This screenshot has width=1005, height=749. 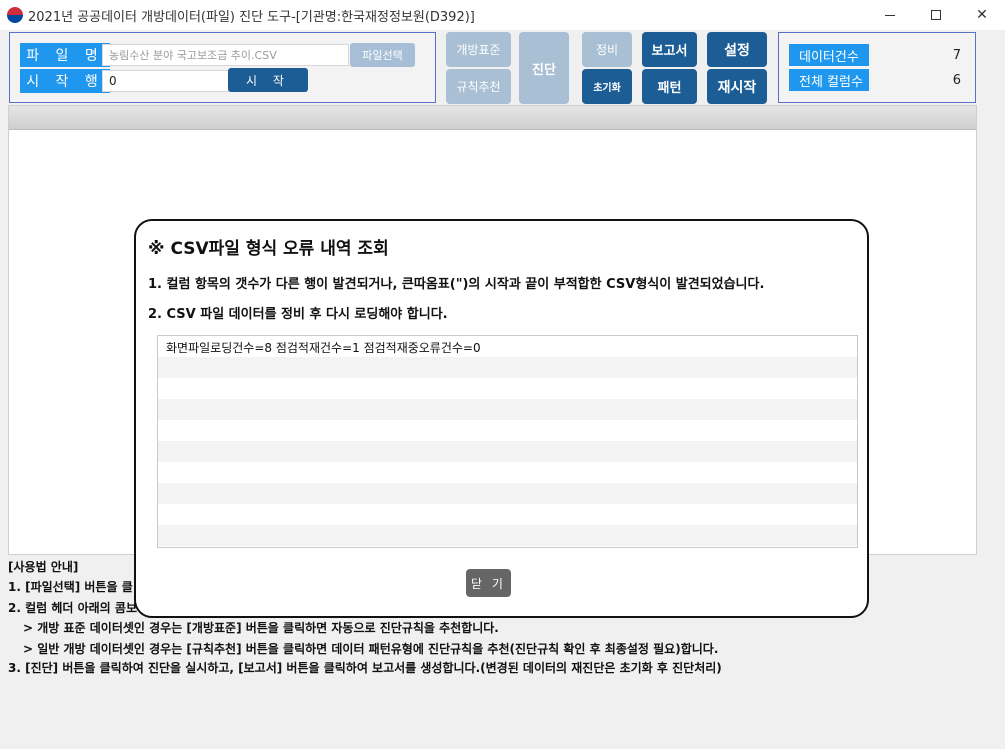 I want to click on open-standard-button: 개방표준, so click(x=478, y=49).